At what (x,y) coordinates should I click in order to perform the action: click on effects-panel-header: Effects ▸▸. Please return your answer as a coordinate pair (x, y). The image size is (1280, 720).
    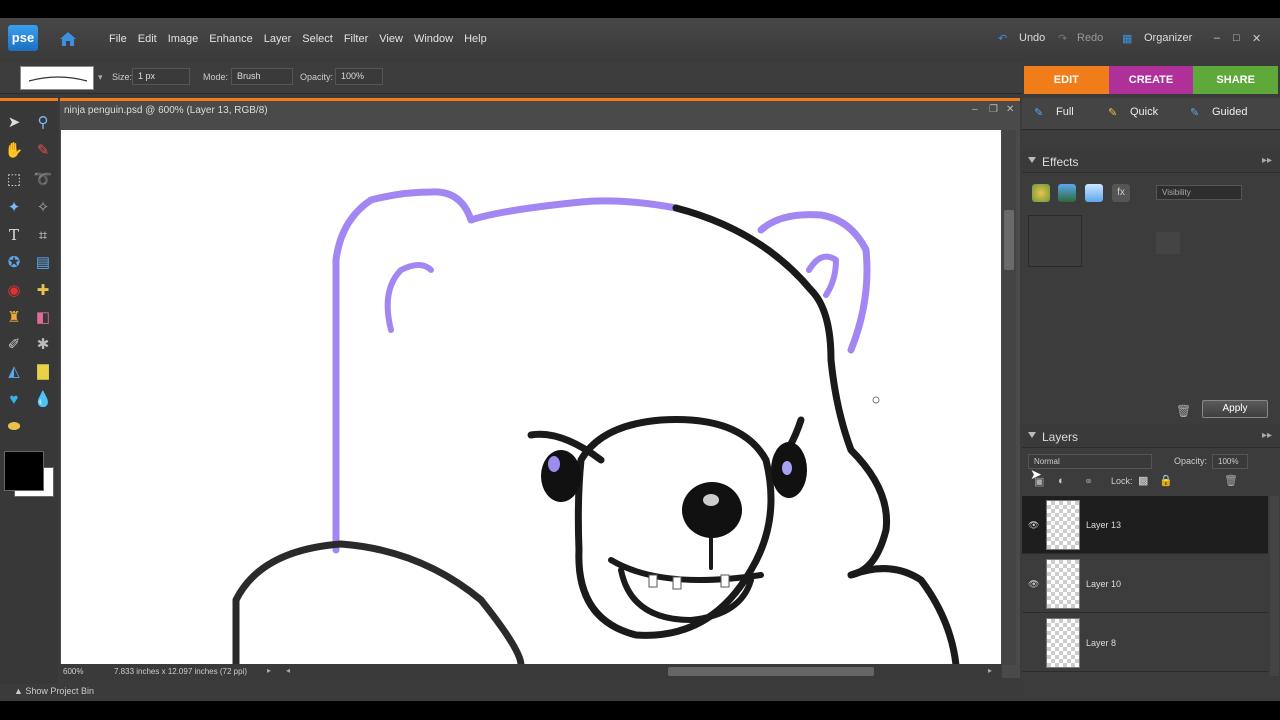
    Looking at the image, I should click on (1151, 161).